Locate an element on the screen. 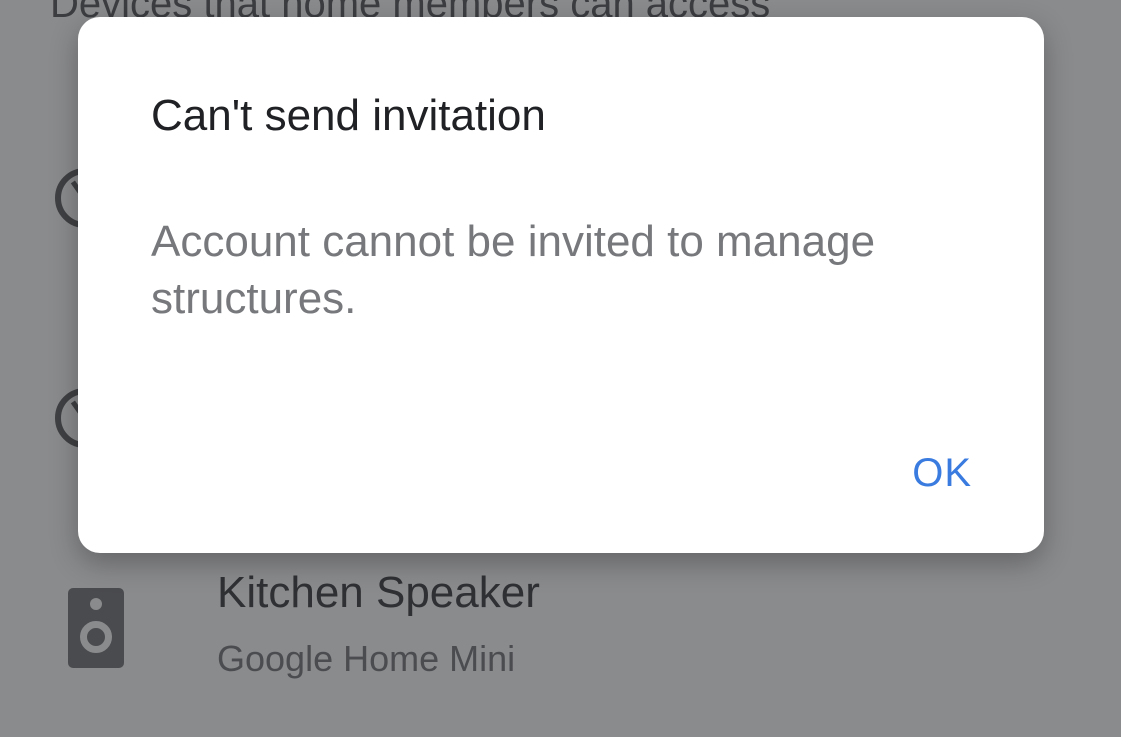 The image size is (1121, 737). speaker-icon is located at coordinates (96, 628).